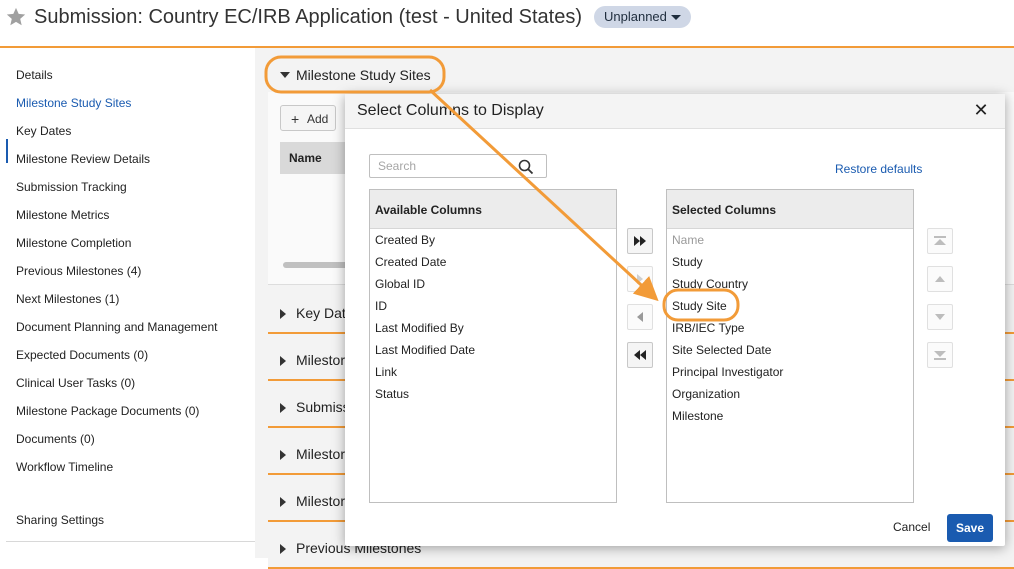 Image resolution: width=1014 pixels, height=569 pixels. What do you see at coordinates (450, 110) in the screenshot?
I see `dialog-title: Select Columns to Display` at bounding box center [450, 110].